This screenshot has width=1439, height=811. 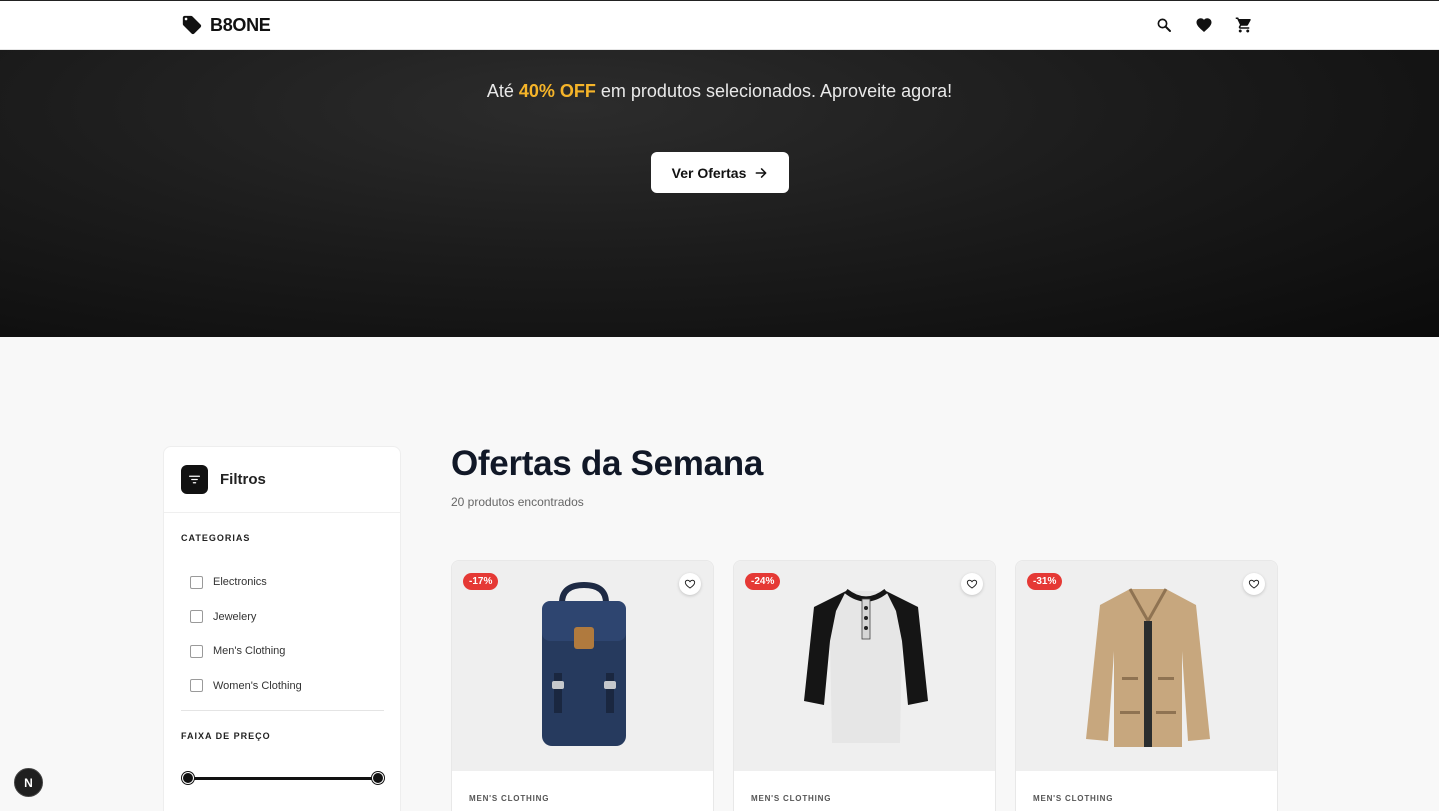 I want to click on search-icon, so click(x=1164, y=25).